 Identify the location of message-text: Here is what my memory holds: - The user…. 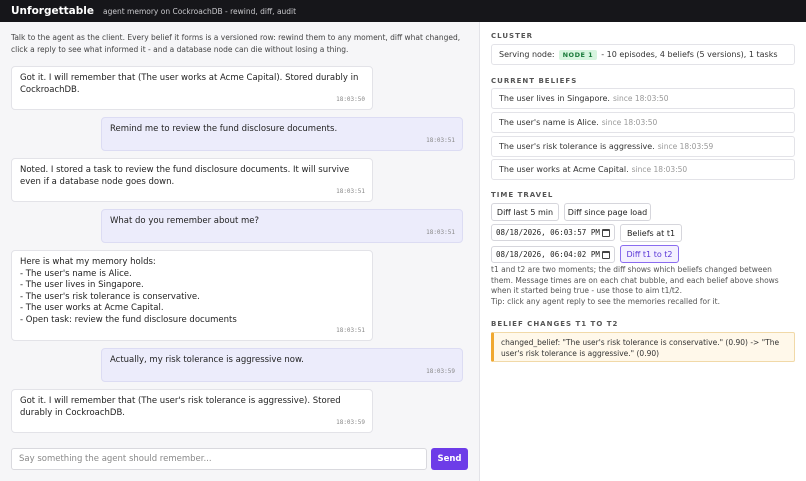
(128, 291).